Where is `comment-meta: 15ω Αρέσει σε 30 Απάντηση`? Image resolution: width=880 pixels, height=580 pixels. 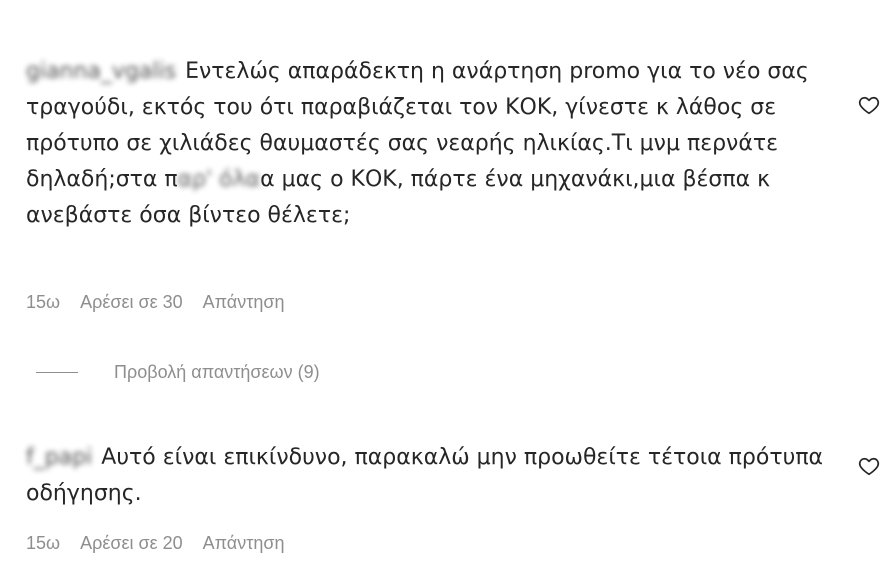
comment-meta: 15ω Αρέσει σε 30 Απάντηση is located at coordinates (155, 302).